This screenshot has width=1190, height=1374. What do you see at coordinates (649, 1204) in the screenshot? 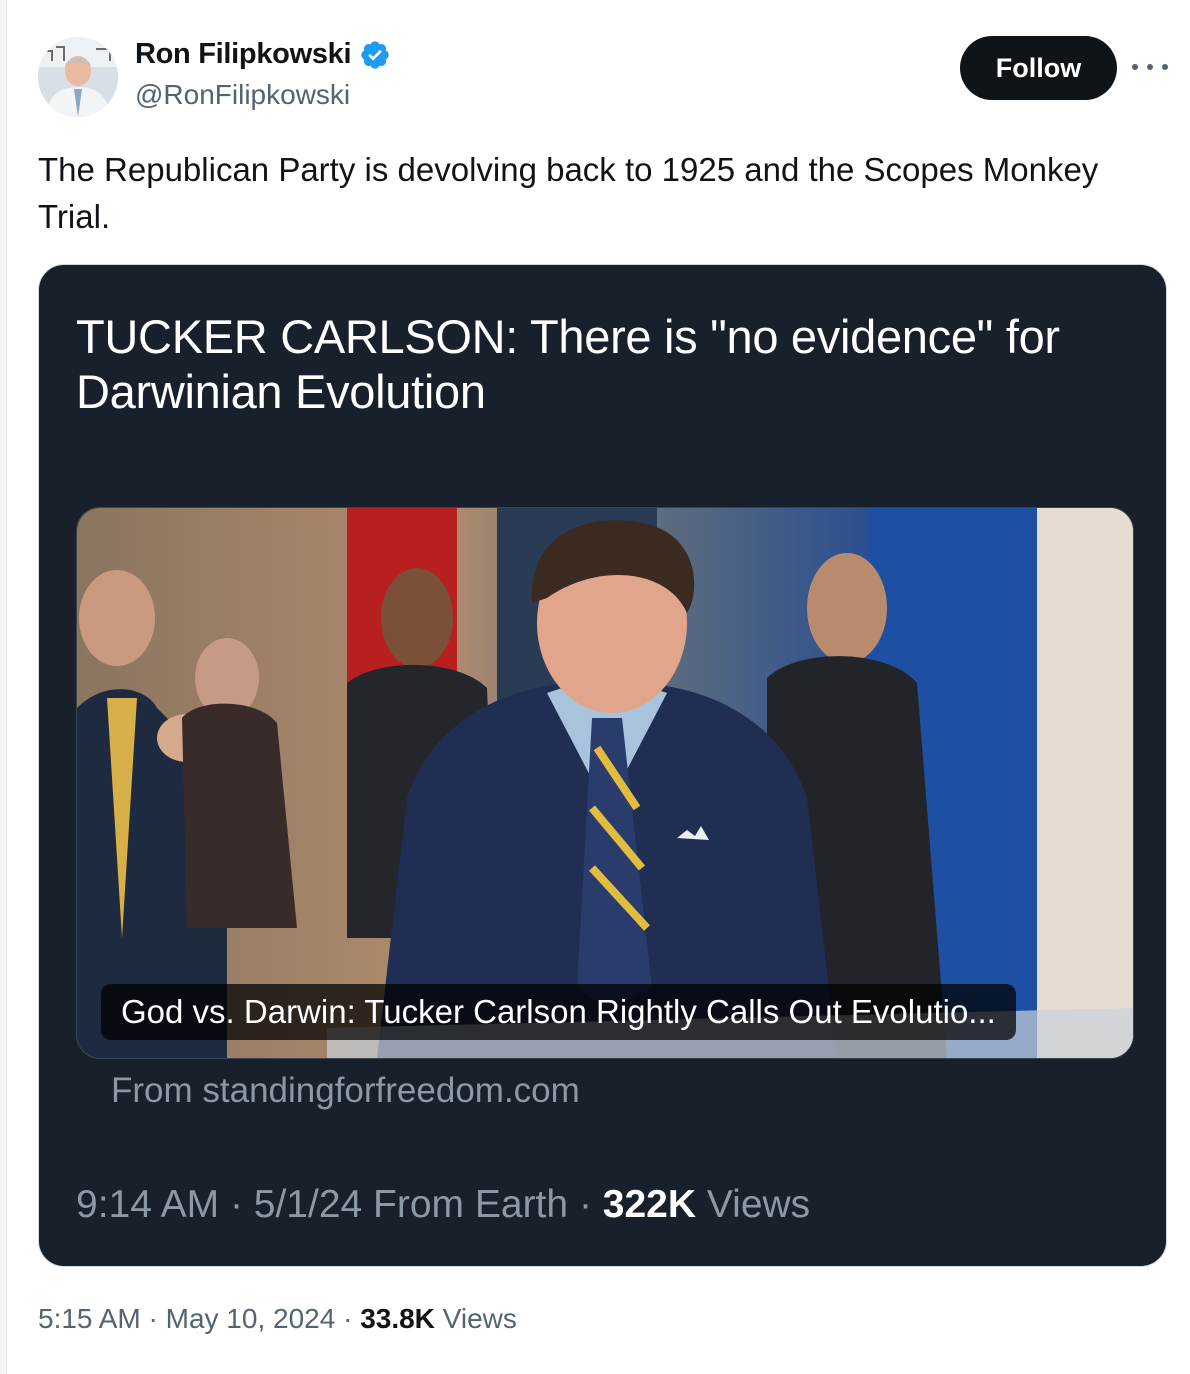
I see `quoted-post-views-count: 322K` at bounding box center [649, 1204].